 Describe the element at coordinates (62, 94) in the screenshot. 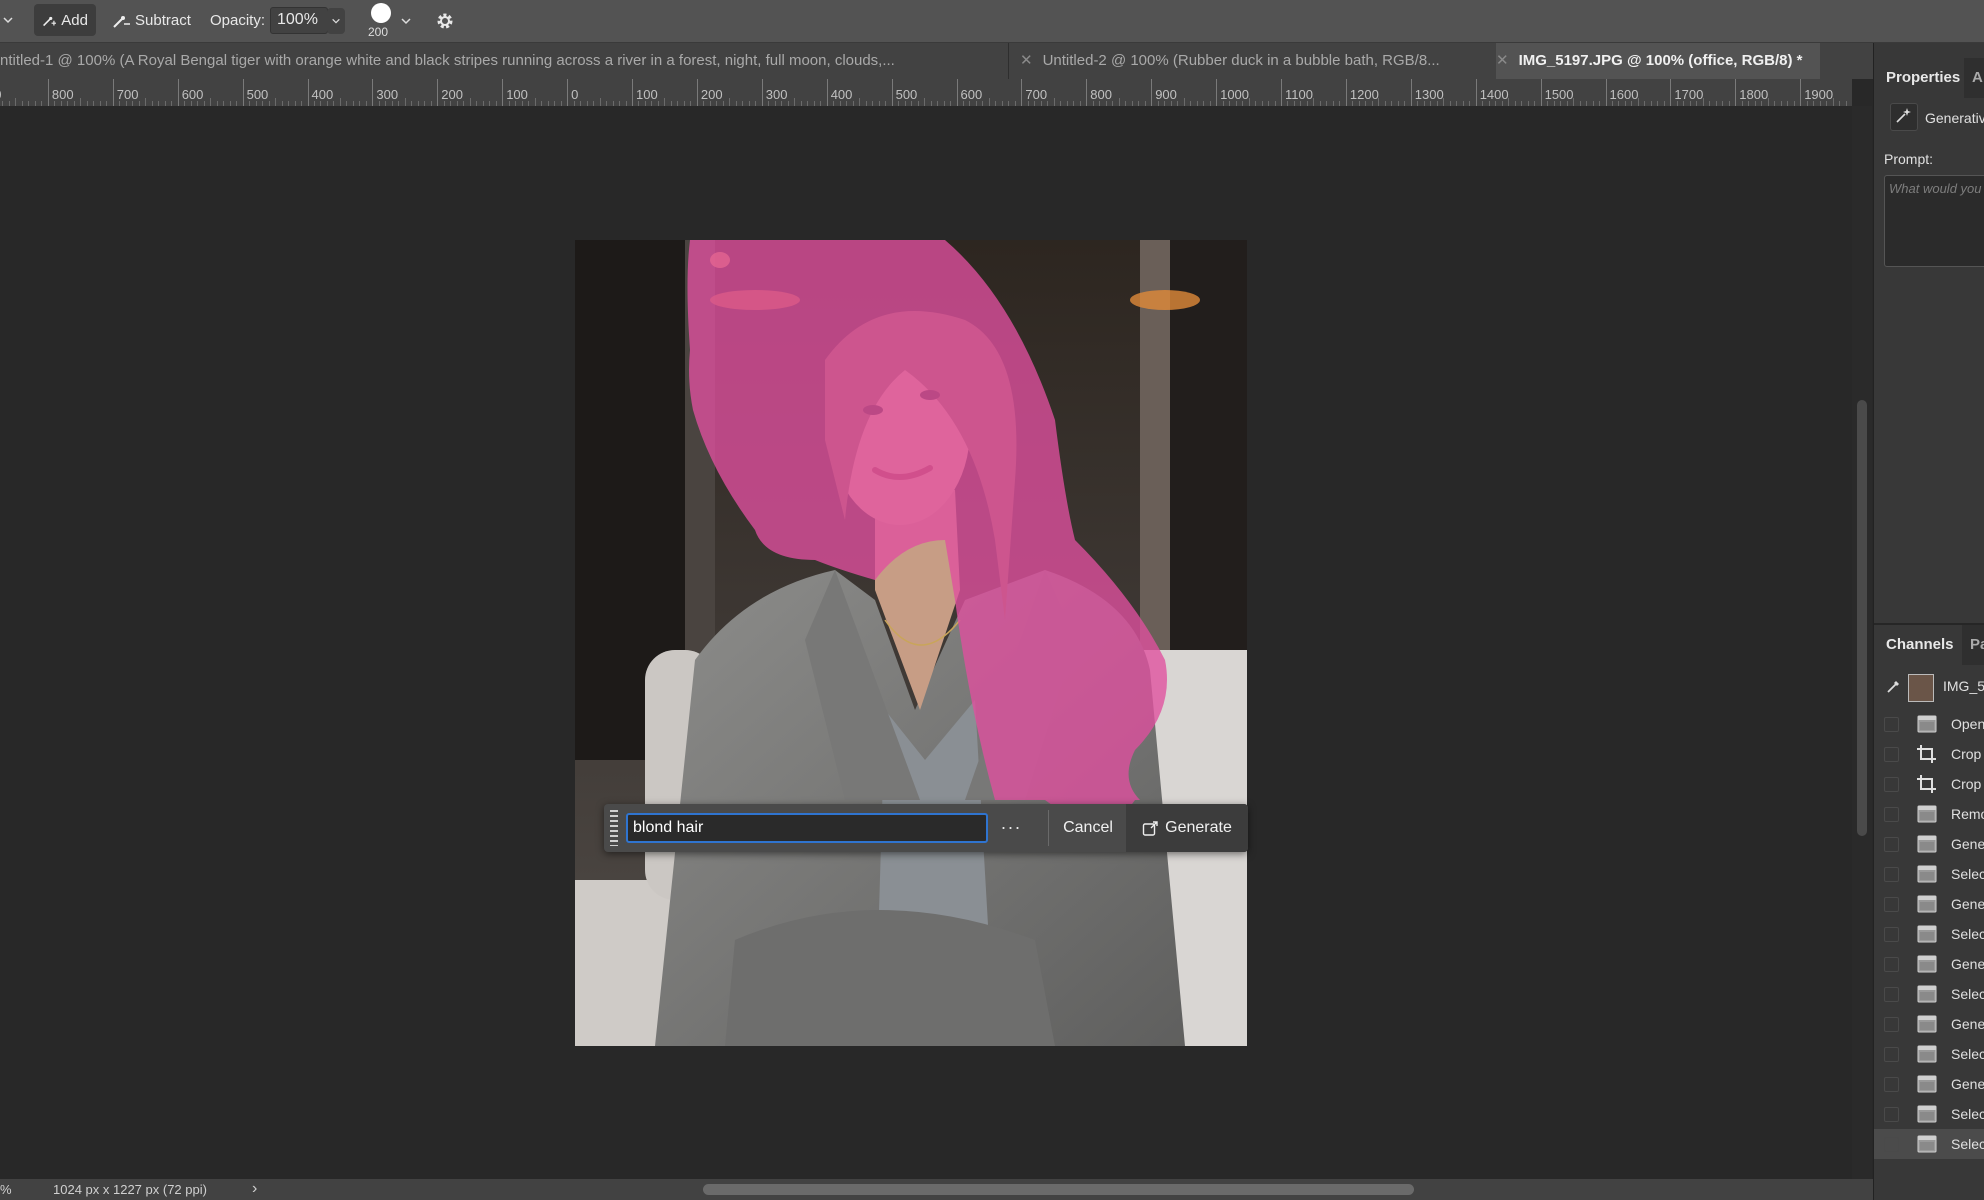

I see `ruler-label: 800` at that location.